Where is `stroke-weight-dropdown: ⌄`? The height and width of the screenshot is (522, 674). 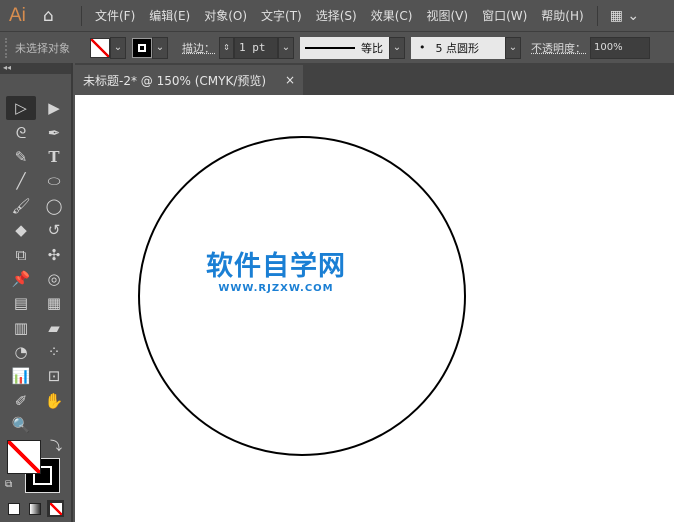 stroke-weight-dropdown: ⌄ is located at coordinates (286, 47).